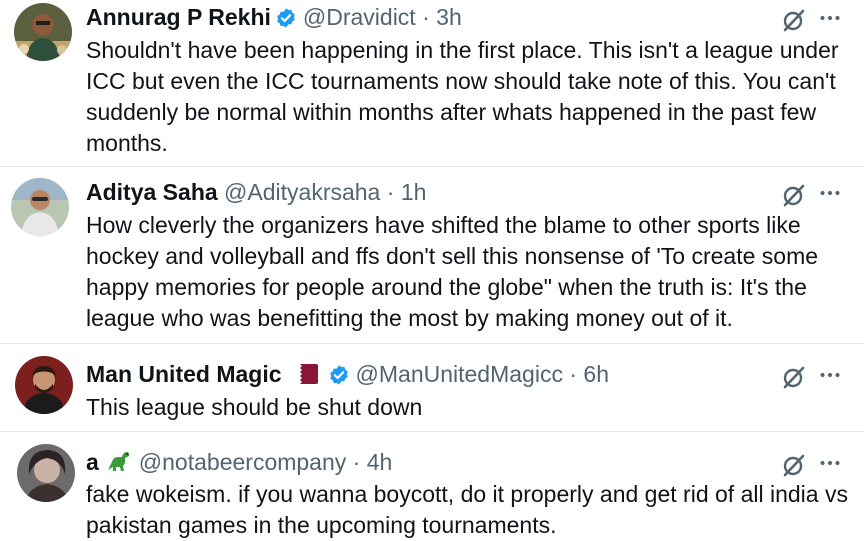 The height and width of the screenshot is (541, 864). What do you see at coordinates (449, 17) in the screenshot?
I see `timestamp: 3h` at bounding box center [449, 17].